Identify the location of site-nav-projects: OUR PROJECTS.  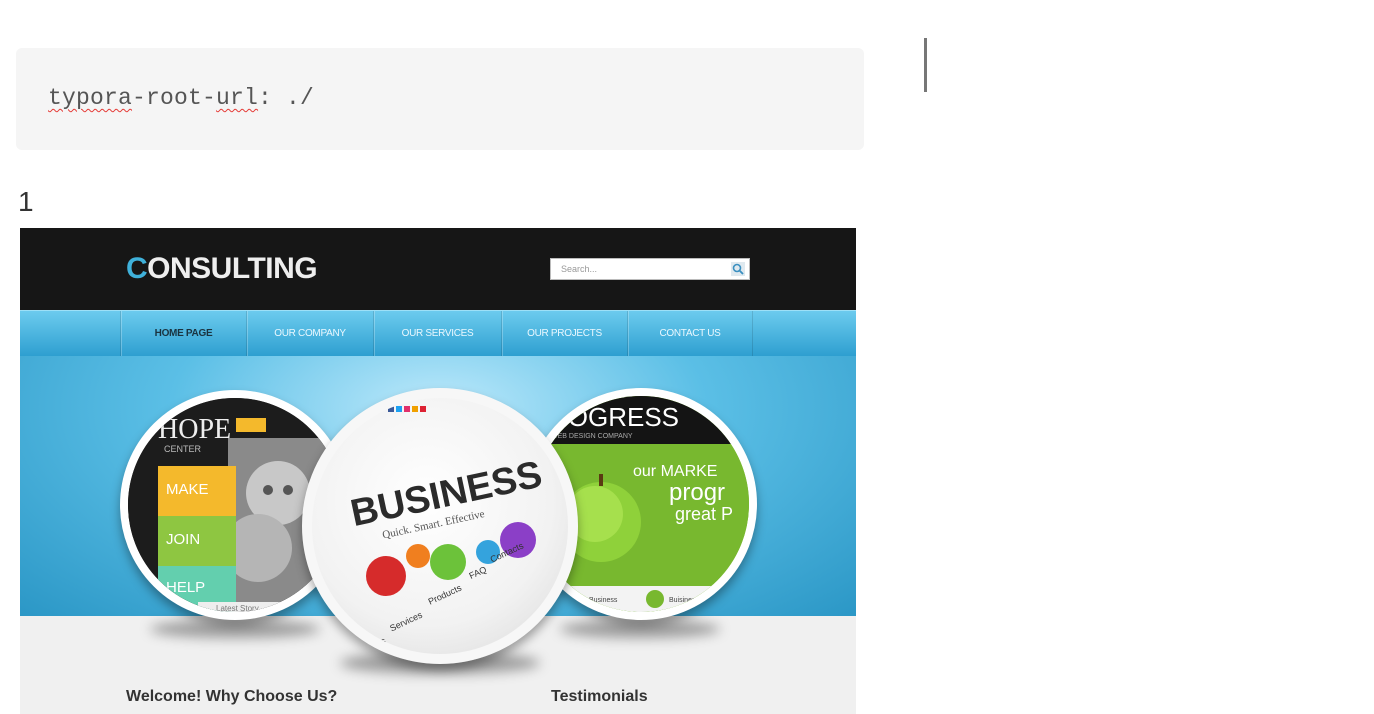
(564, 334).